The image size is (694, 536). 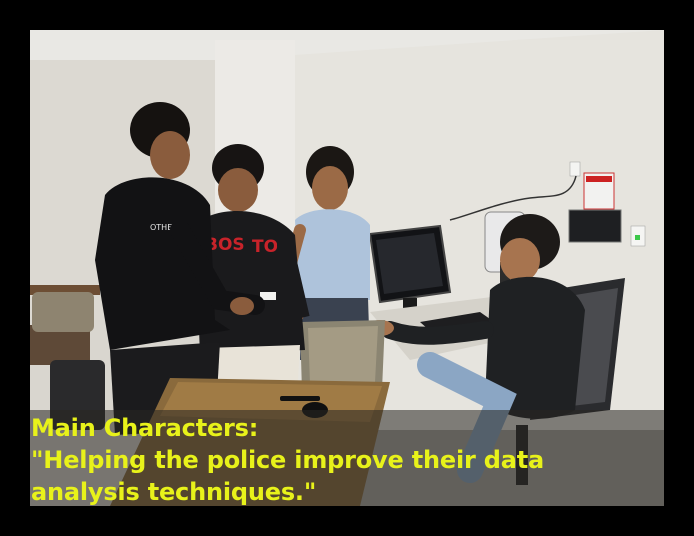 I want to click on left-chair-back, so click(x=63, y=312).